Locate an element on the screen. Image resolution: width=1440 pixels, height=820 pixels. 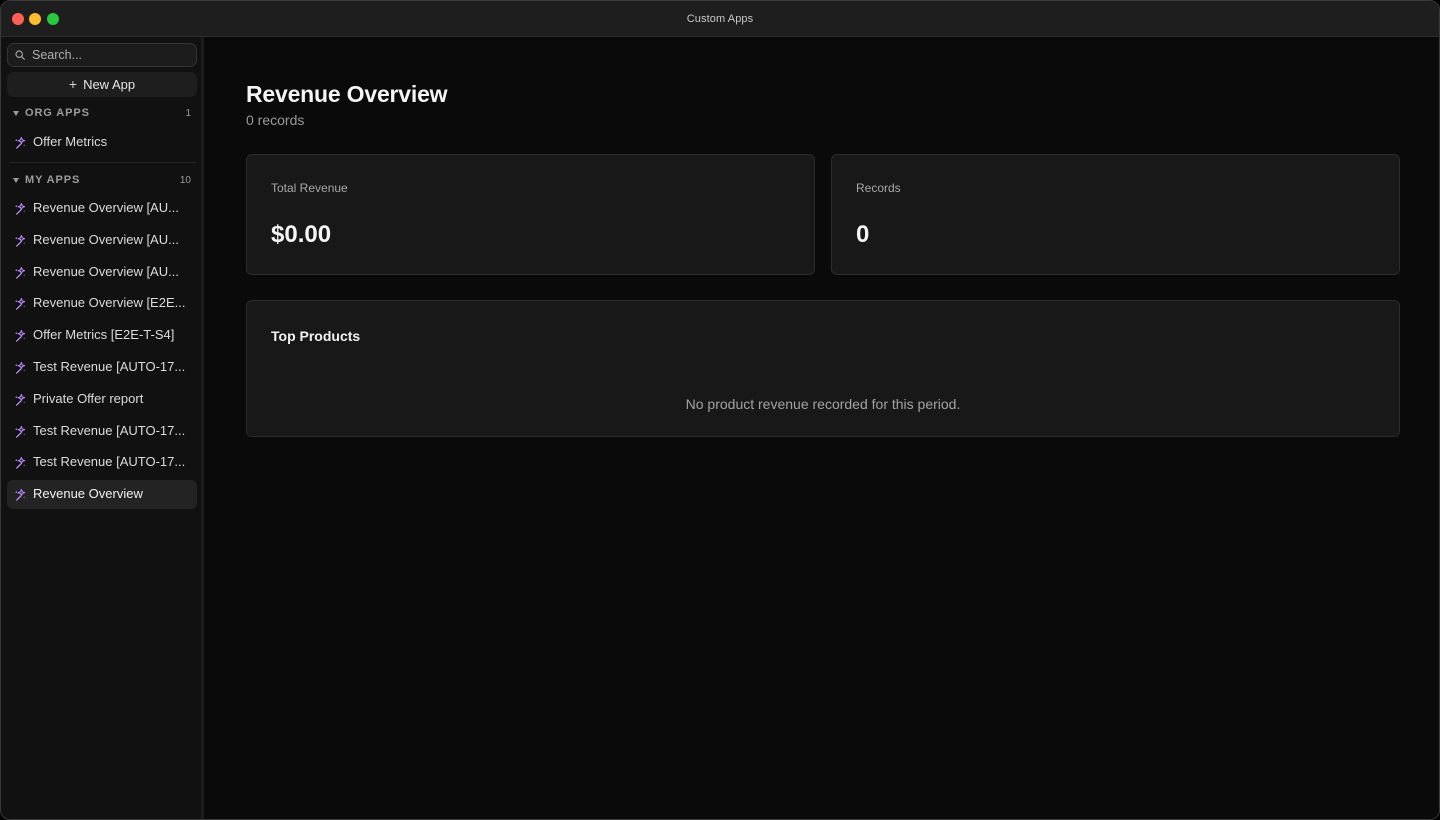
my-apps-label: MY APPS is located at coordinates (53, 180).